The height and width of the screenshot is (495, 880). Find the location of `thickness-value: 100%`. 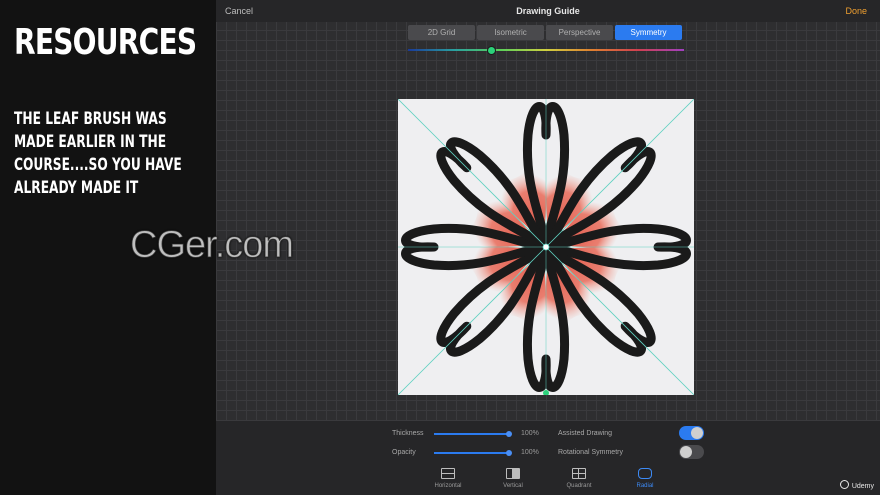

thickness-value: 100% is located at coordinates (530, 433).